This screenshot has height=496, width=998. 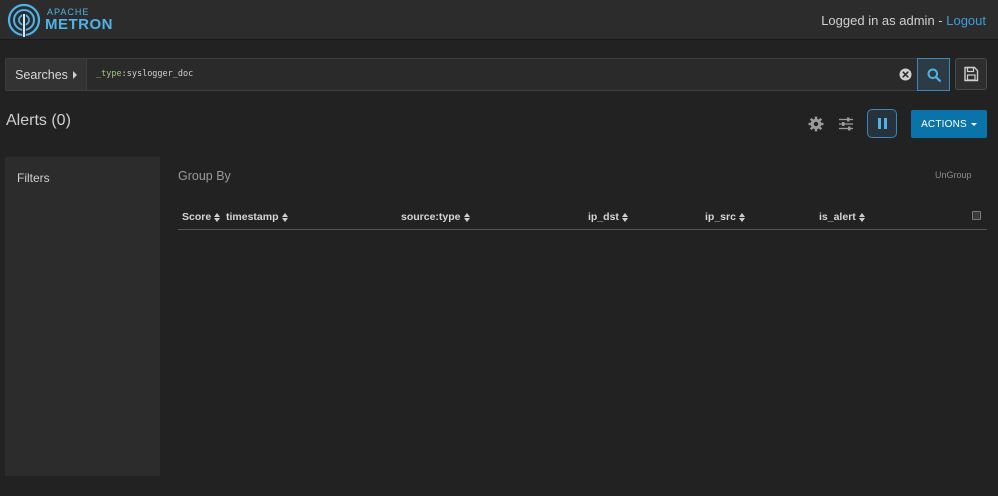 I want to click on floppy-disk-icon, so click(x=971, y=74).